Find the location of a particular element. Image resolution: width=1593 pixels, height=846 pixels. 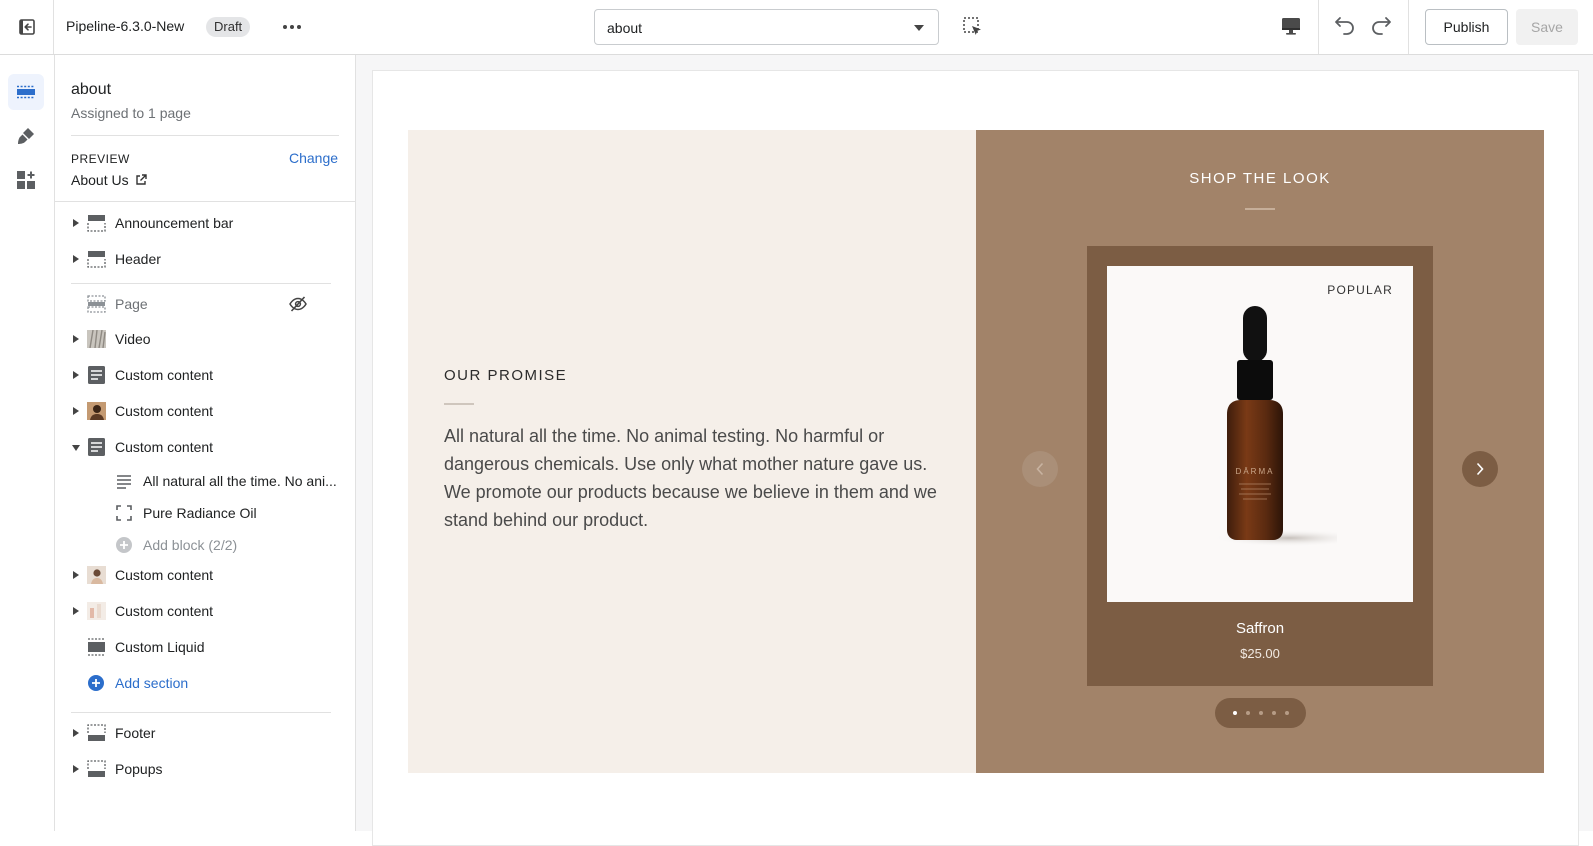

portrait-thumbnail is located at coordinates (96, 411).